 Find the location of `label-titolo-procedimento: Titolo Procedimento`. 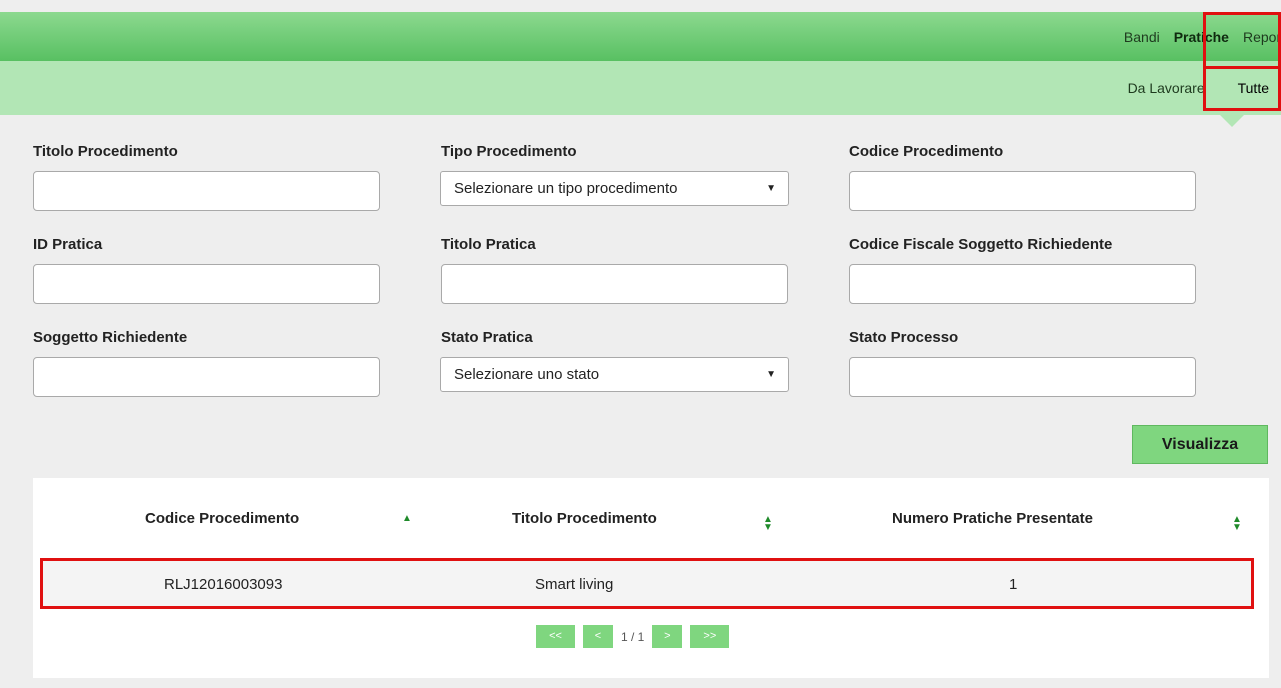

label-titolo-procedimento: Titolo Procedimento is located at coordinates (105, 151).